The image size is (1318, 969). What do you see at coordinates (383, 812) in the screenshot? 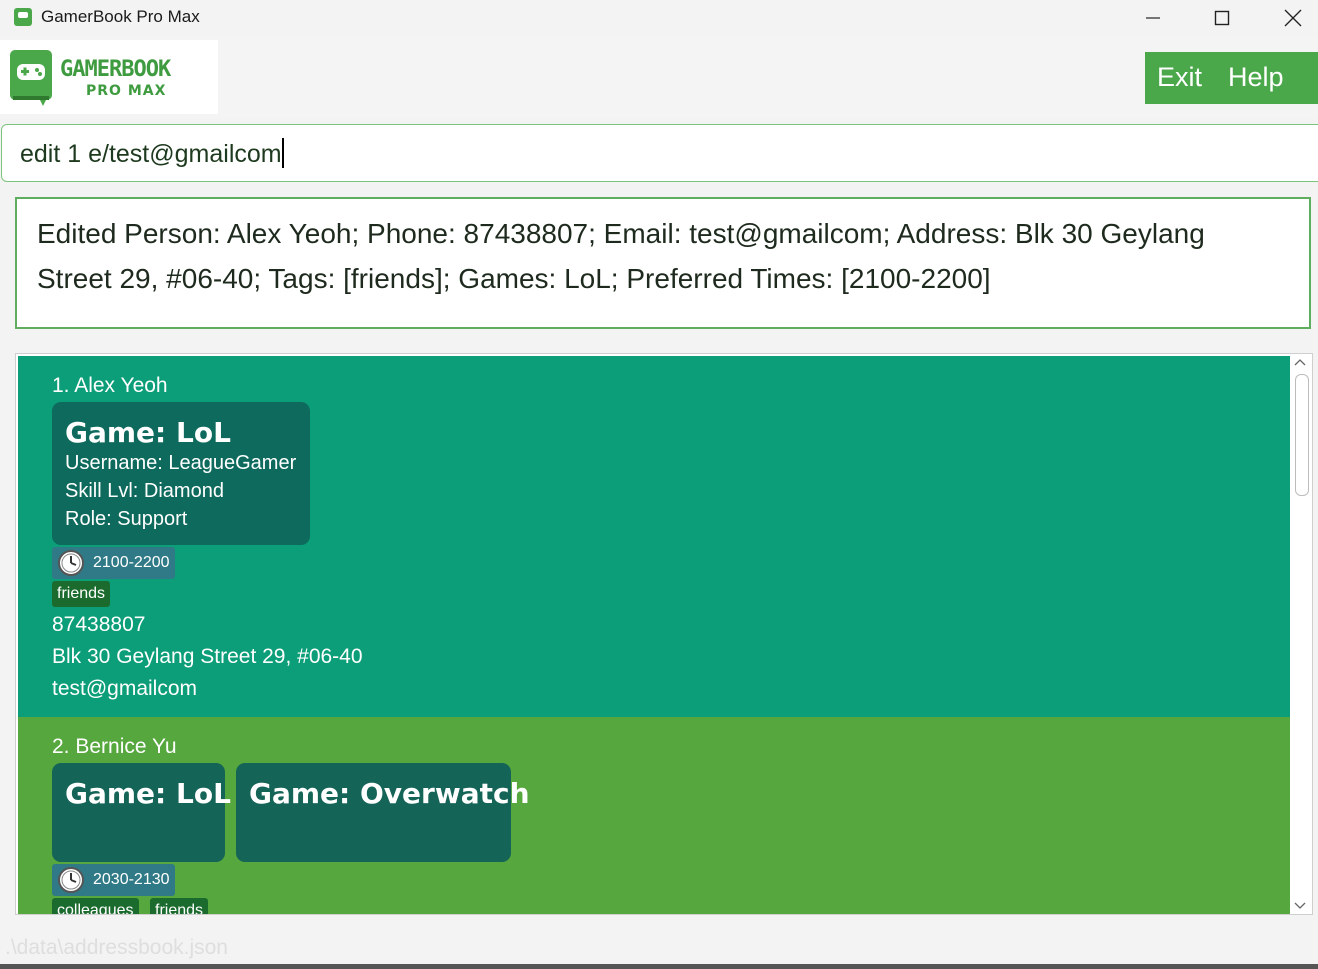
I see `game-card: Game: Overwatch` at bounding box center [383, 812].